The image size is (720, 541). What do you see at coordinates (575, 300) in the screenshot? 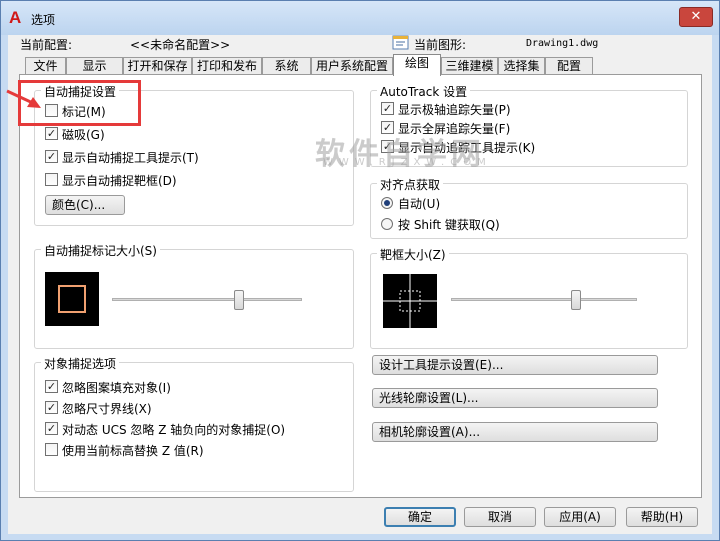
I see `aperture-size-slider-thumb` at bounding box center [575, 300].